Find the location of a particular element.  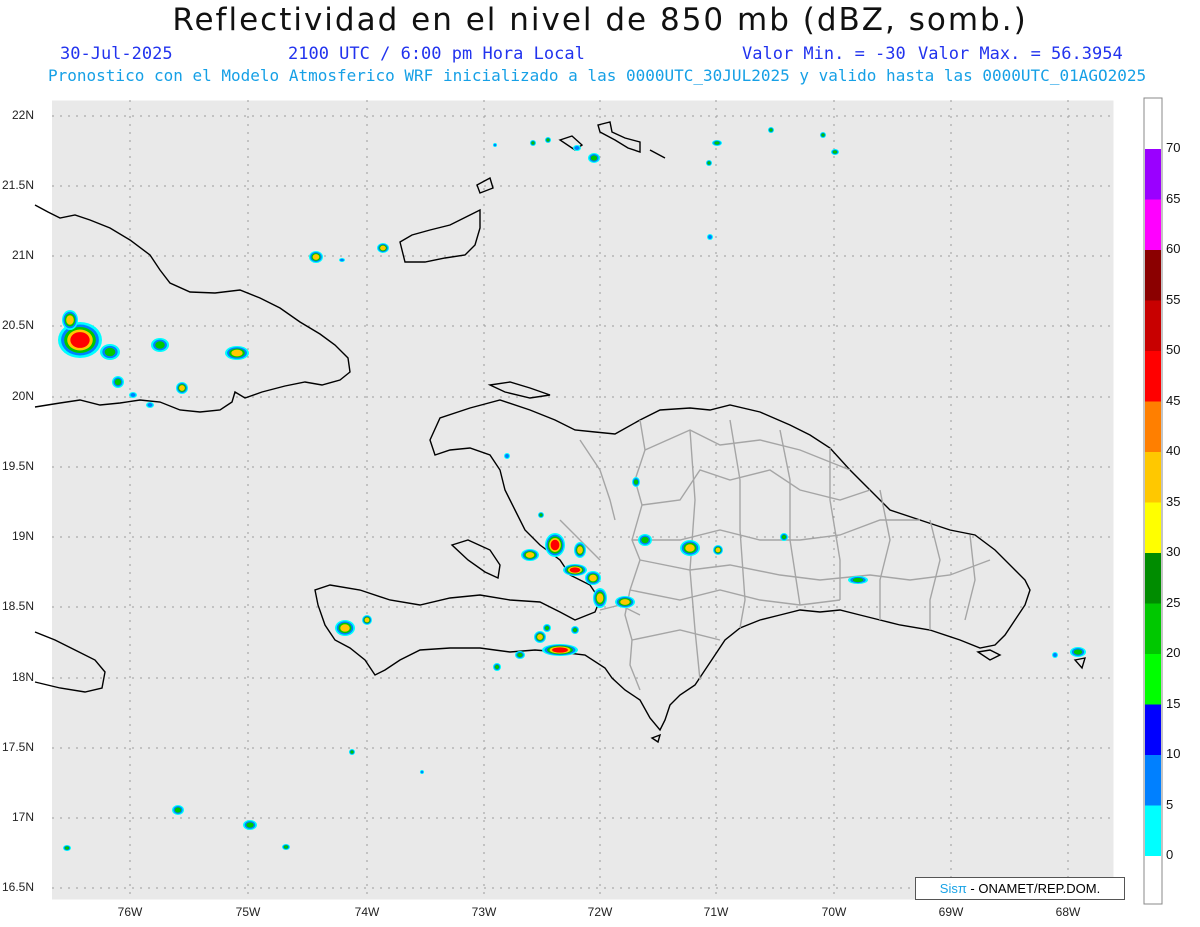

colorbar-tick-label: 50 is located at coordinates (1173, 349).